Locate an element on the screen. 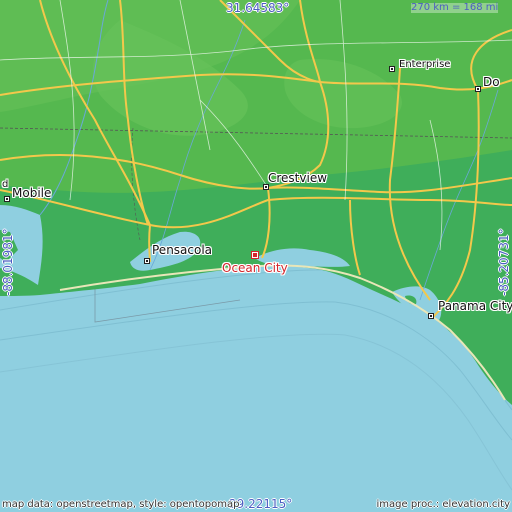 The image size is (512, 512). city-label-pensacola: Pensacola is located at coordinates (182, 250).